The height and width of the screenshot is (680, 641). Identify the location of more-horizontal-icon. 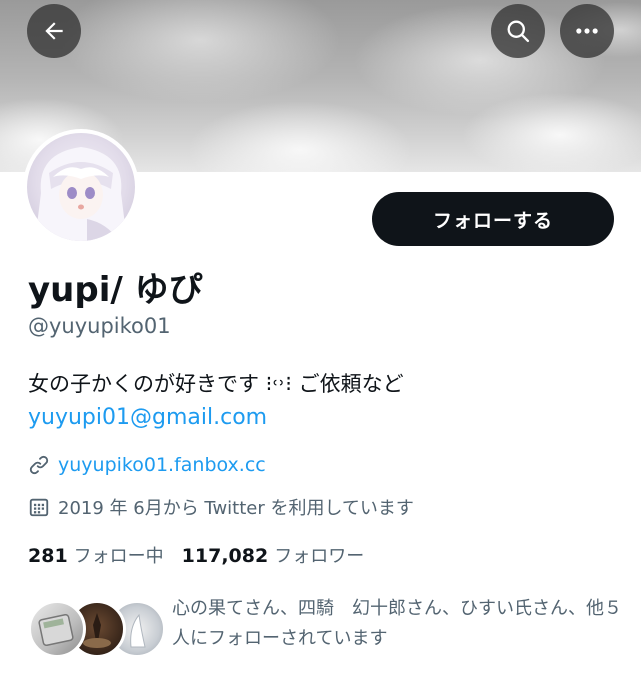
(587, 31).